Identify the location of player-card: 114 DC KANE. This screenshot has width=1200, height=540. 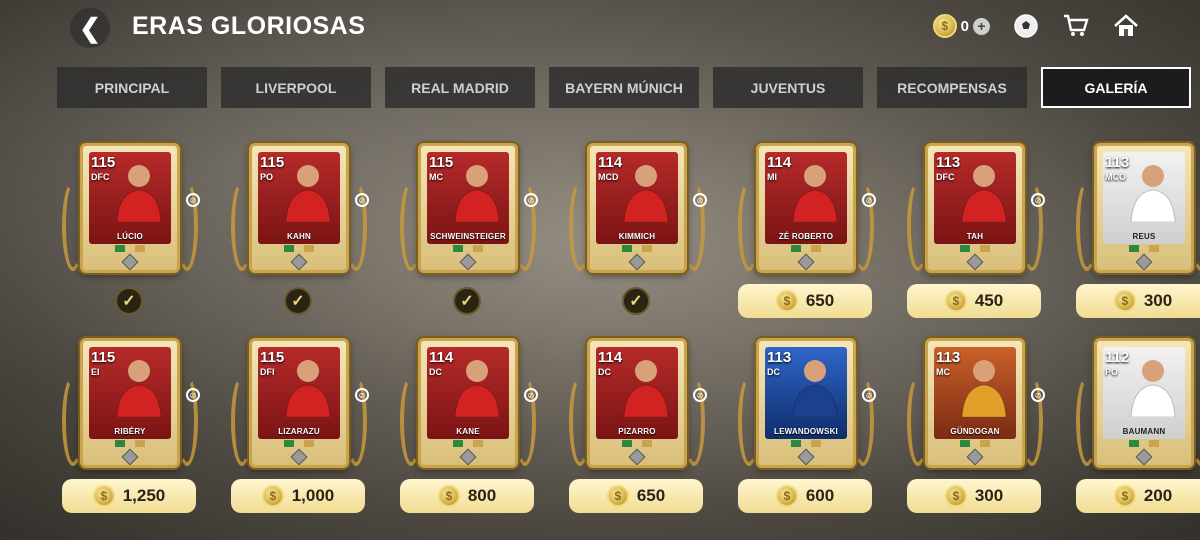
(468, 403).